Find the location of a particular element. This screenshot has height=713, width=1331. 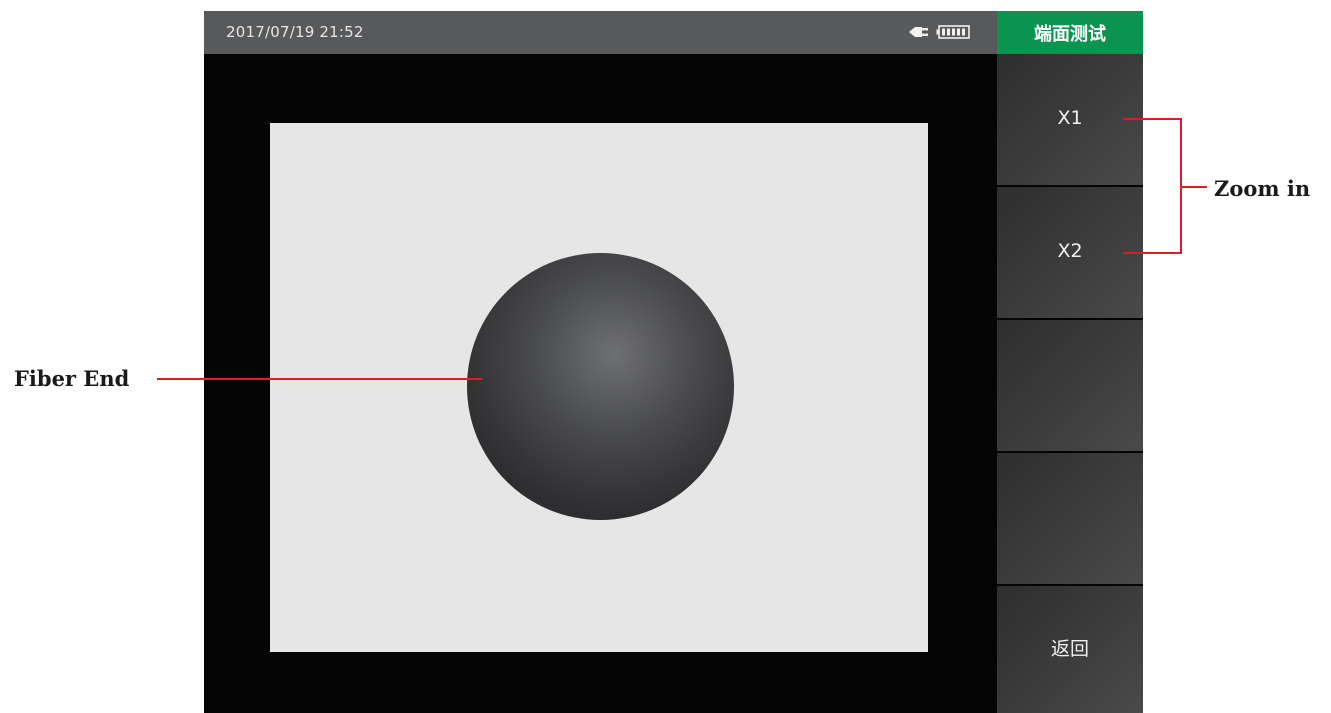

datetime-text: 2017/07/19 21:52 is located at coordinates (295, 32).